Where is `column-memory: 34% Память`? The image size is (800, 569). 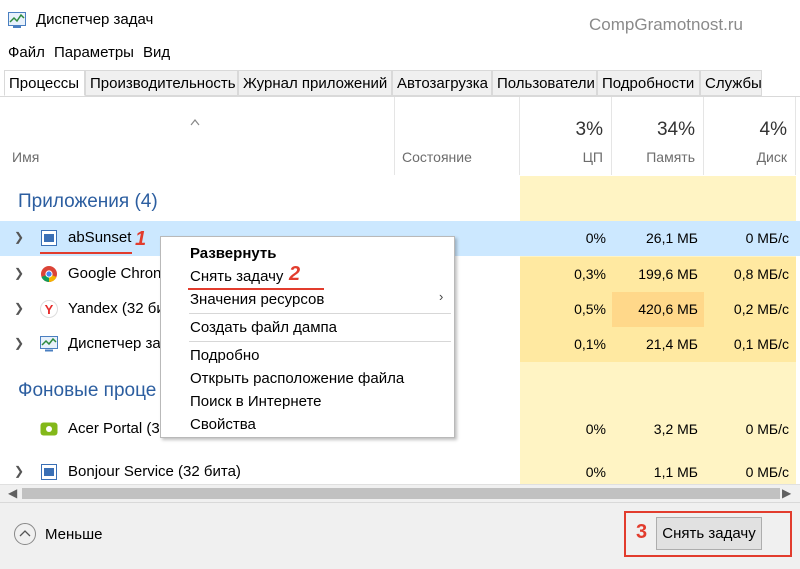 column-memory: 34% Память is located at coordinates (658, 136).